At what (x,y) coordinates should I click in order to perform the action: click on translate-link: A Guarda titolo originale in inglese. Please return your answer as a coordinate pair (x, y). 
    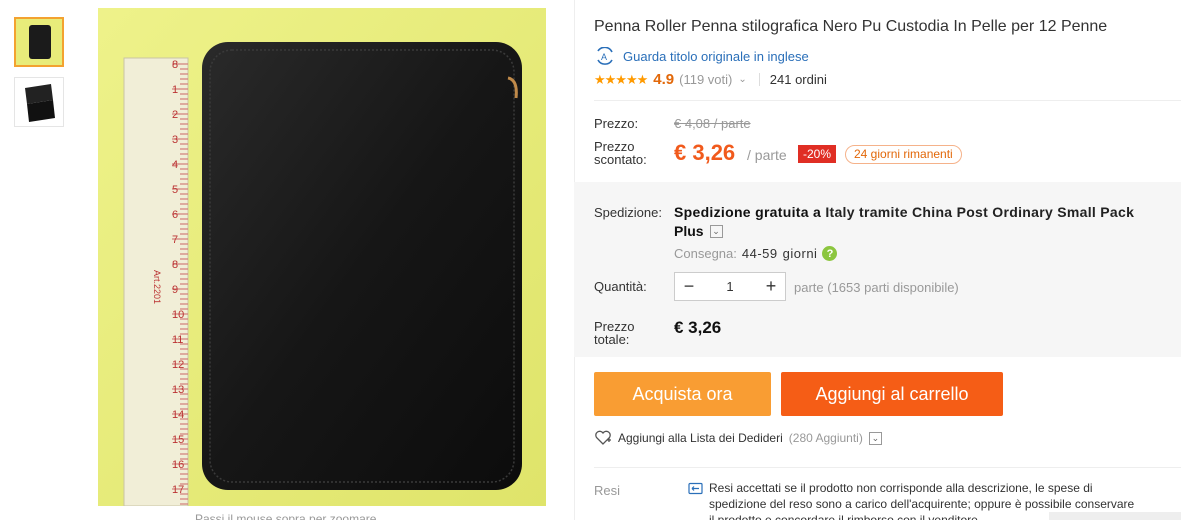
    Looking at the image, I should click on (701, 56).